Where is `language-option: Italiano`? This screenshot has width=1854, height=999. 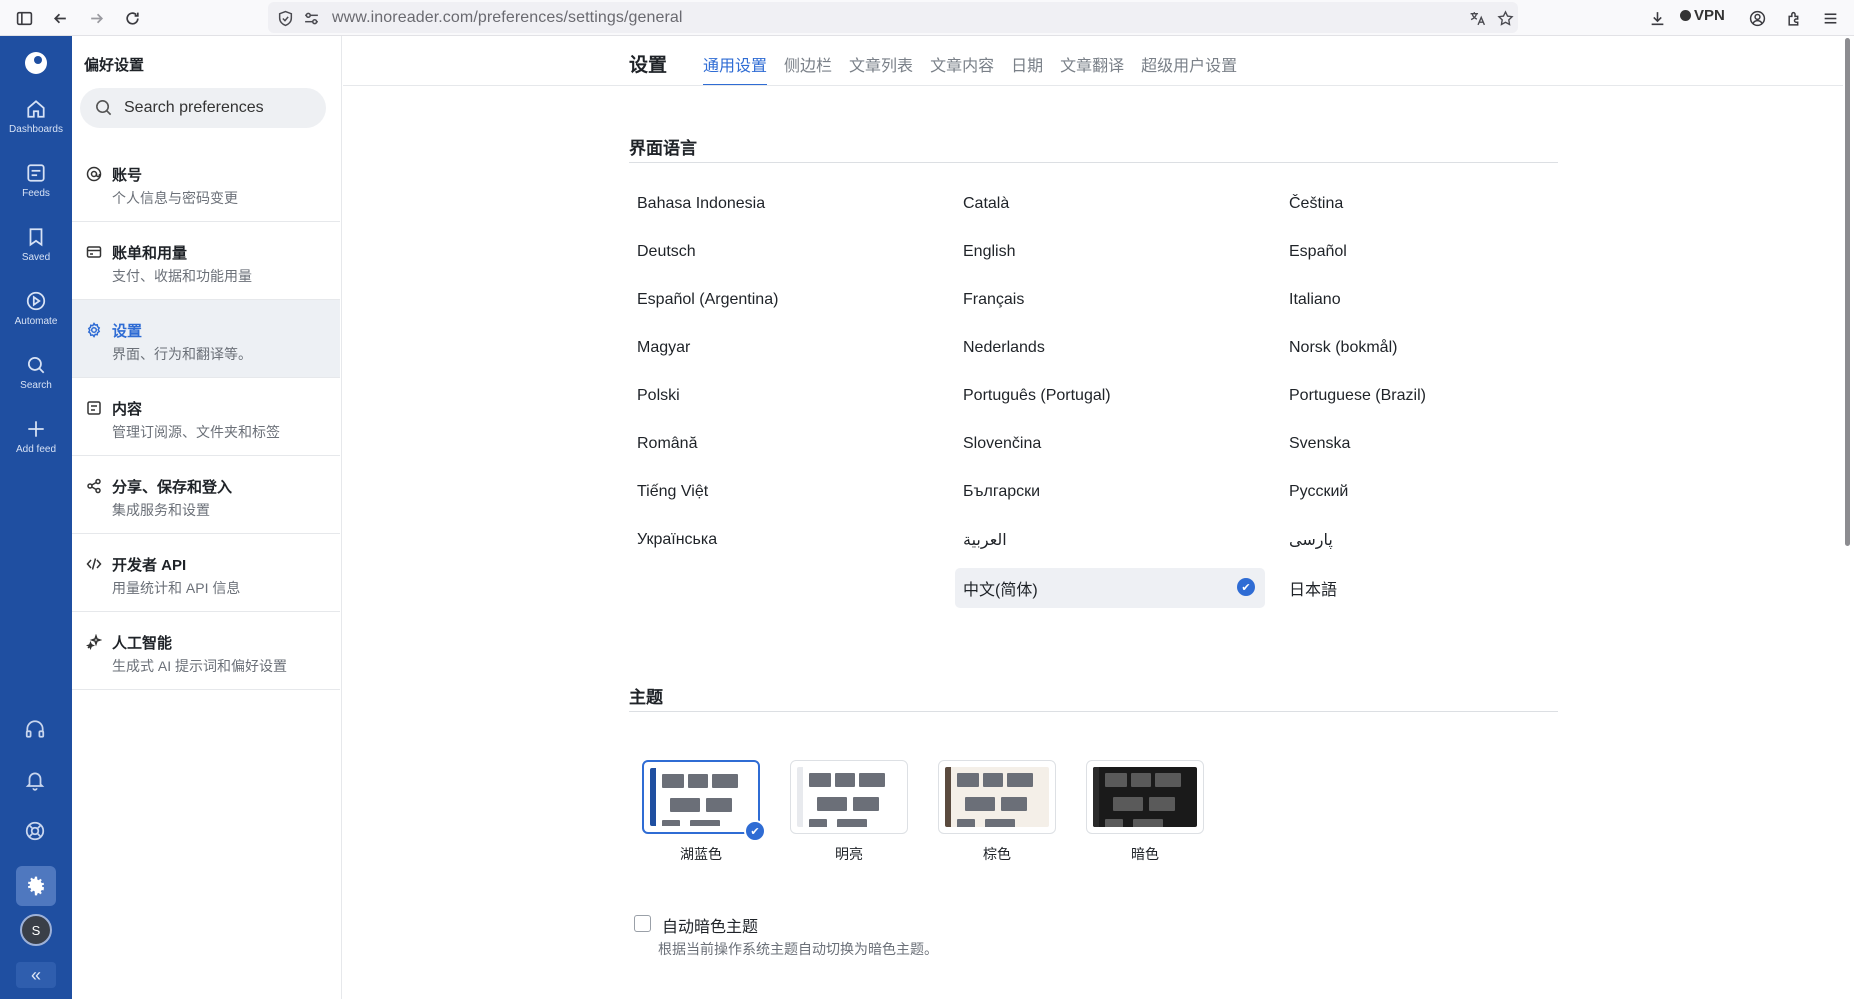
language-option: Italiano is located at coordinates (1436, 300).